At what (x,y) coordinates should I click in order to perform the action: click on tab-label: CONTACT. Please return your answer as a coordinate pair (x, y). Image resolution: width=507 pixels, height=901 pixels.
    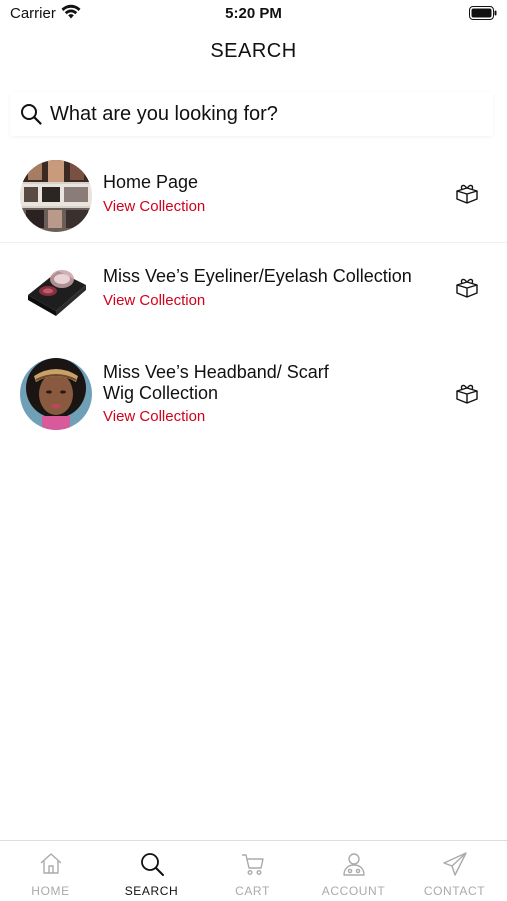
    Looking at the image, I should click on (454, 891).